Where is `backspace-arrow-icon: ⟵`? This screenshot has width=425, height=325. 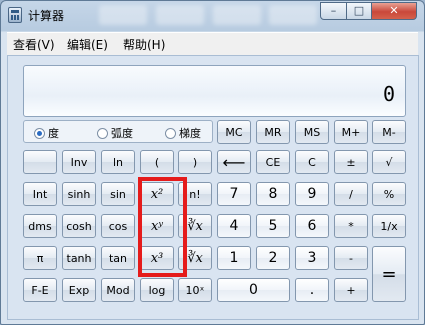
backspace-arrow-icon: ⟵ is located at coordinates (234, 162).